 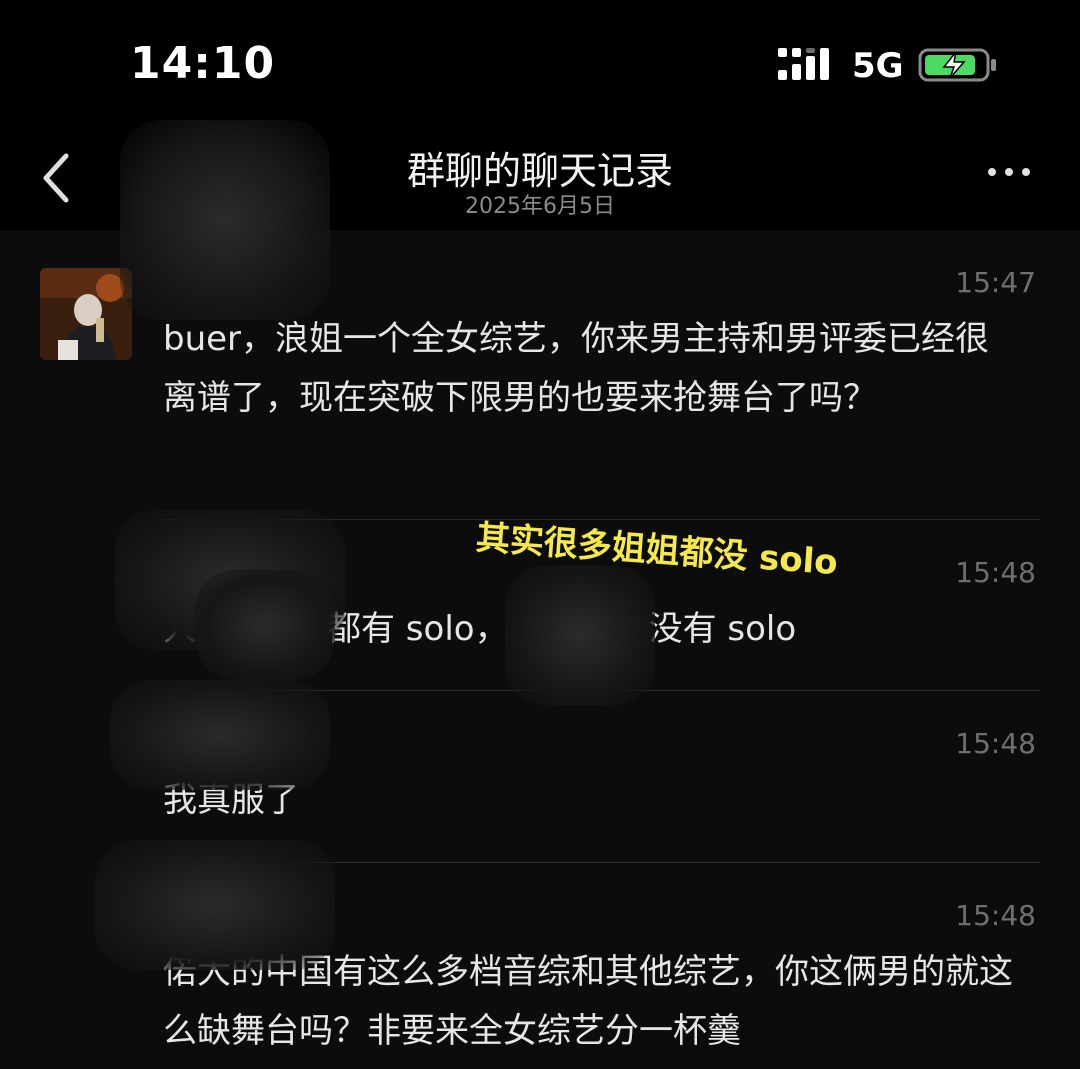 I want to click on message-time: 15:47, so click(x=995, y=282).